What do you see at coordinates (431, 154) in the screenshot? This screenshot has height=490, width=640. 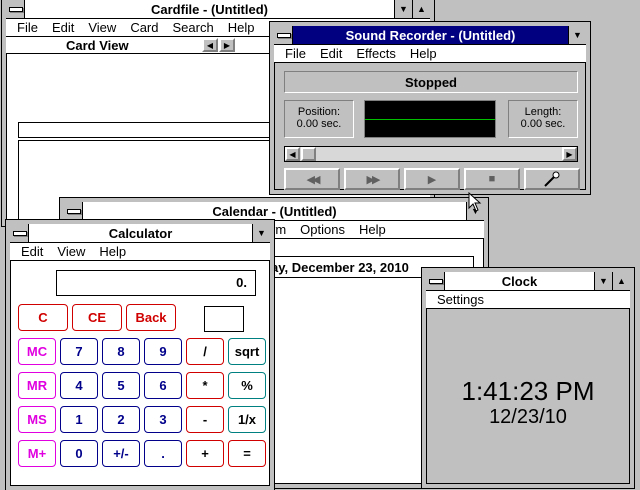 I see `position-scrollbar: ◀ ▶` at bounding box center [431, 154].